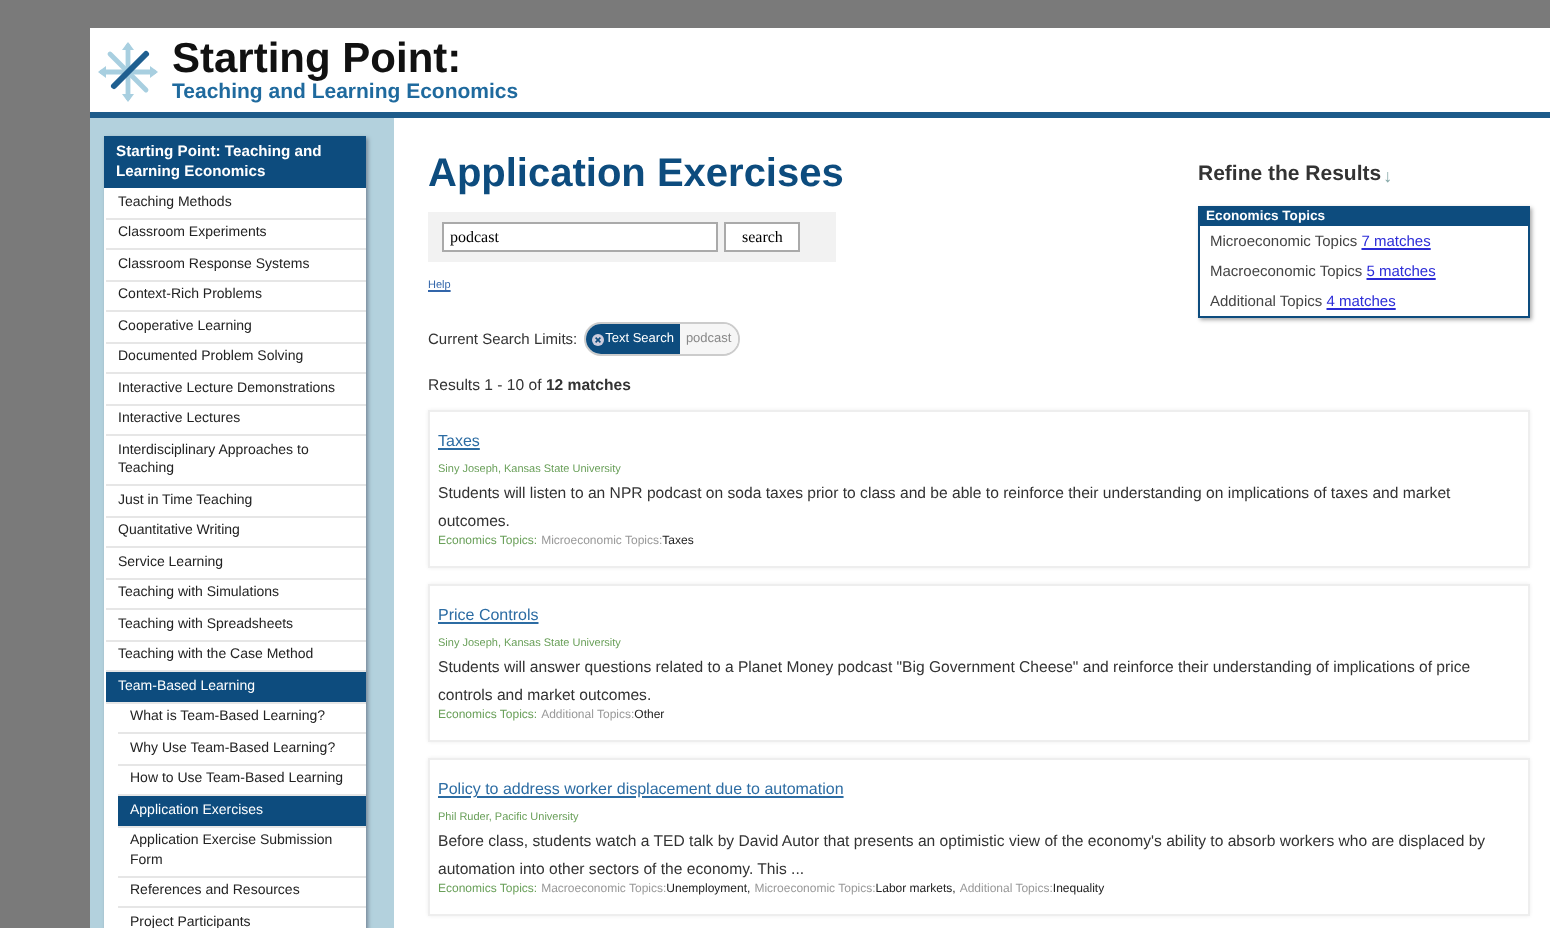  I want to click on page-title: Application Exercises, so click(636, 174).